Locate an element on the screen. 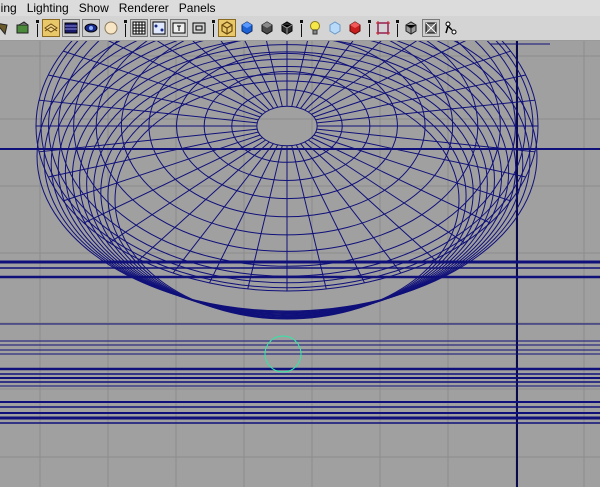  resolution-gate-icon is located at coordinates (179, 28).